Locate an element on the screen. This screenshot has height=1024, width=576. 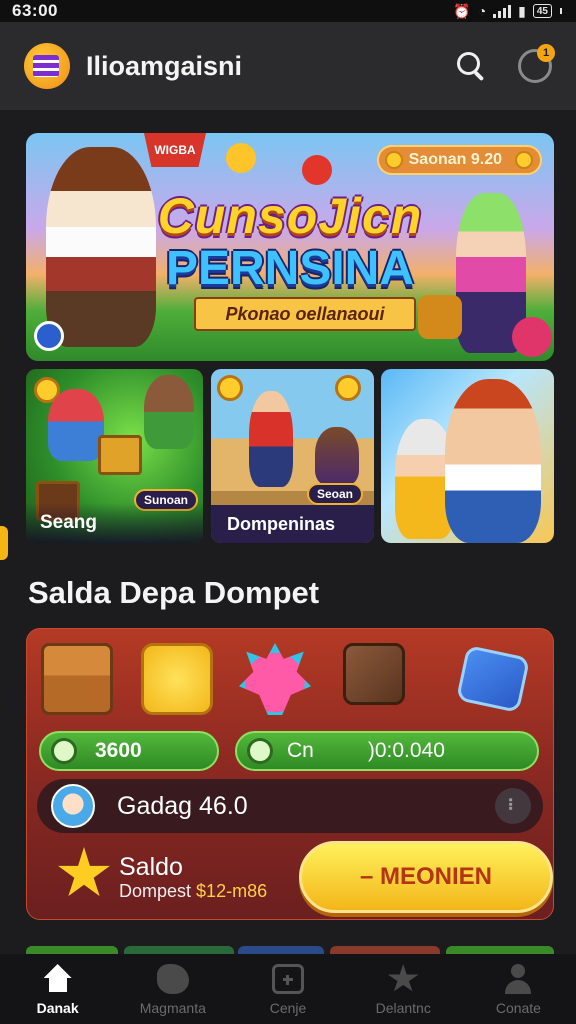
ticket-icon is located at coordinates (494, 682).